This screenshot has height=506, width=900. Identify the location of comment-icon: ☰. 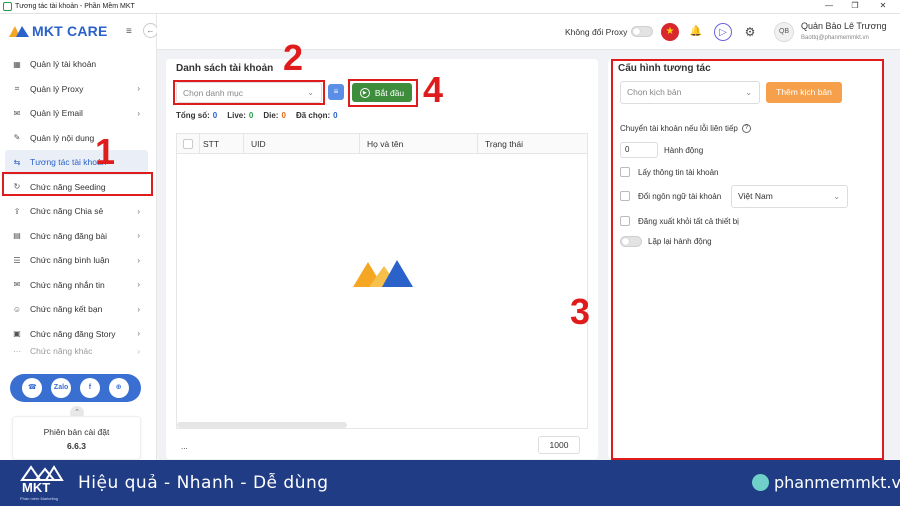
(17, 260).